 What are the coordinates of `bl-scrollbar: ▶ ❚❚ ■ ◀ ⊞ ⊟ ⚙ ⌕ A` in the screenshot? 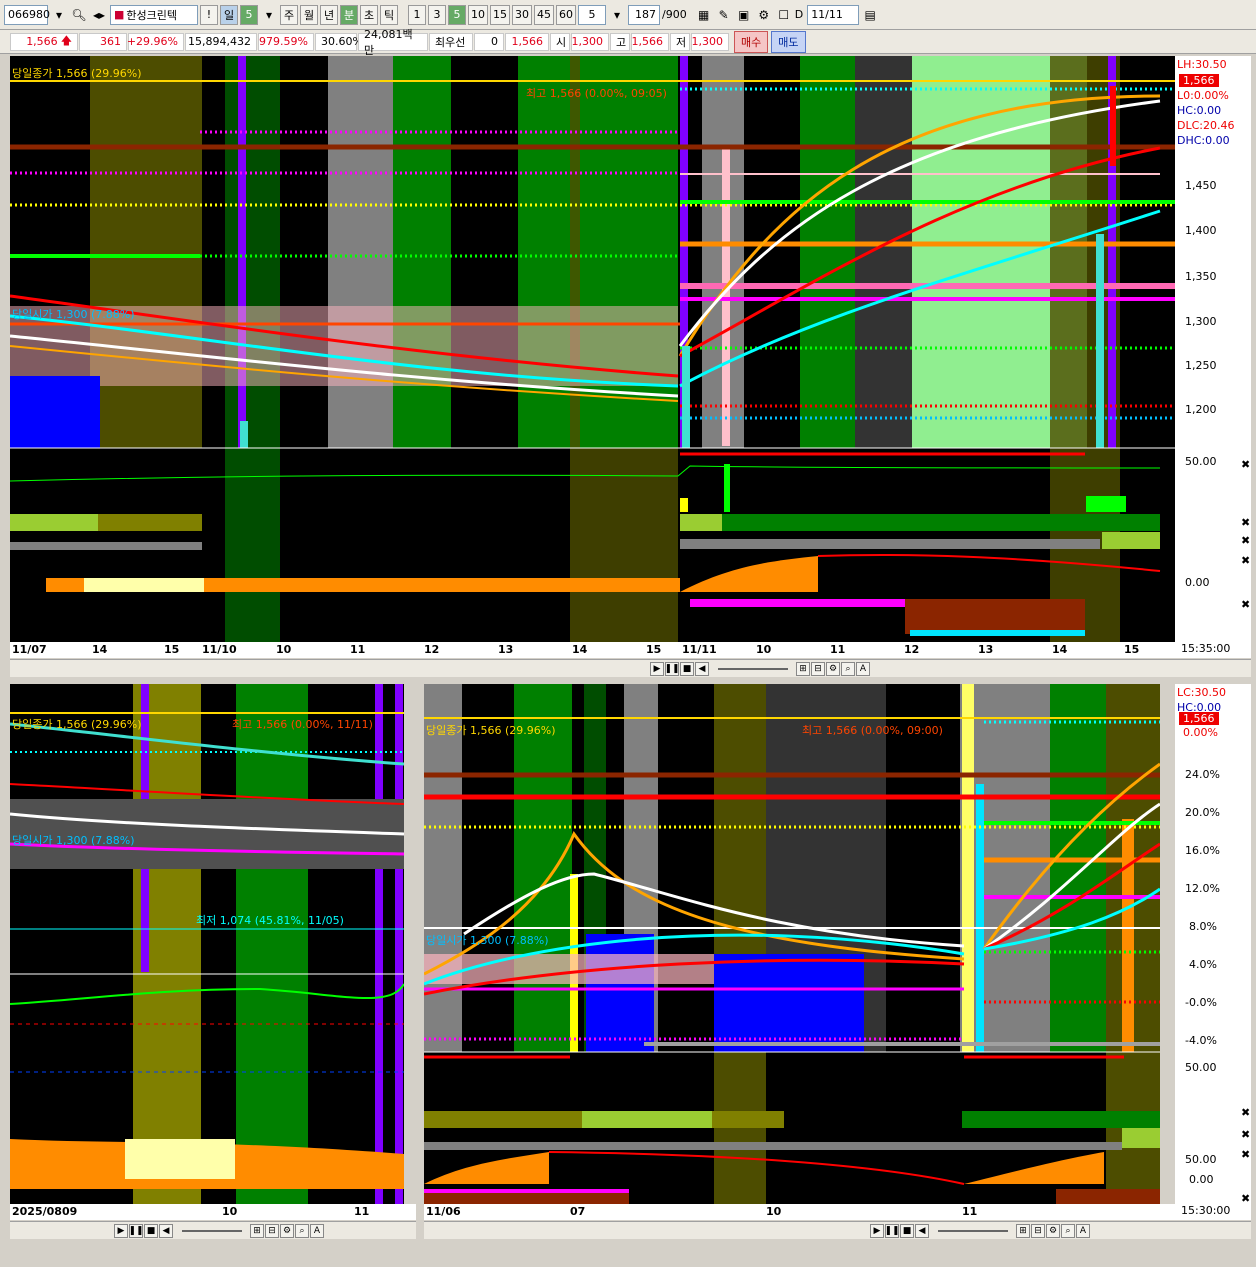 It's located at (213, 1230).